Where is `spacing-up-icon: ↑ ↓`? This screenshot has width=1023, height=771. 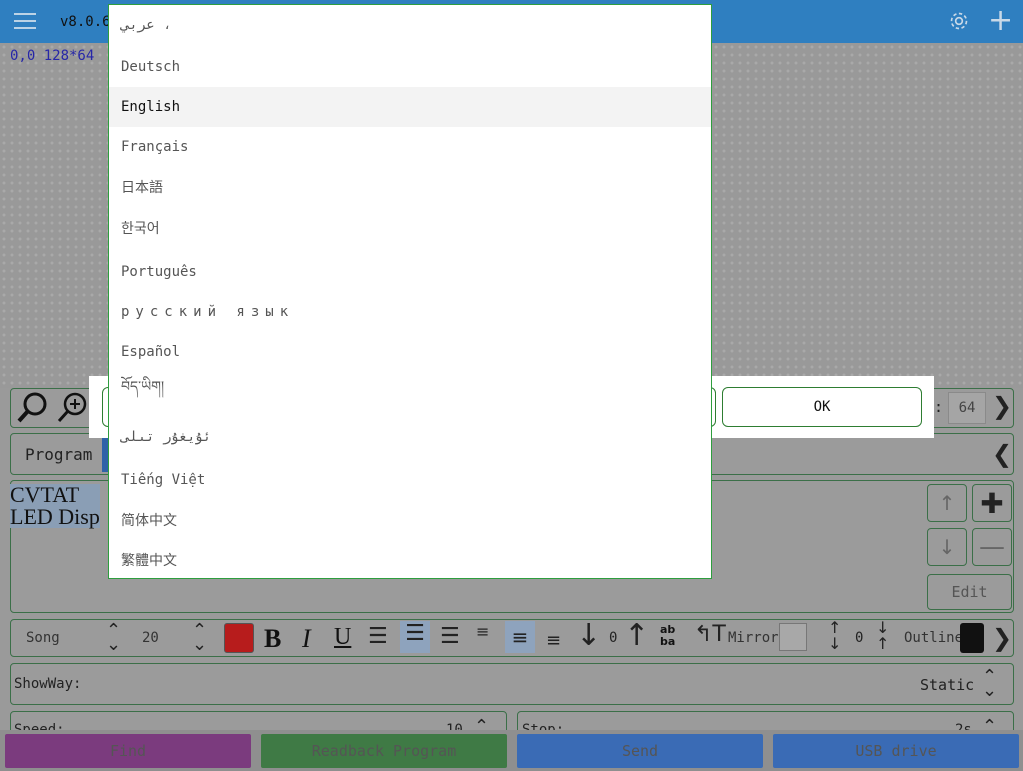 spacing-up-icon: ↑ ↓ is located at coordinates (834, 636).